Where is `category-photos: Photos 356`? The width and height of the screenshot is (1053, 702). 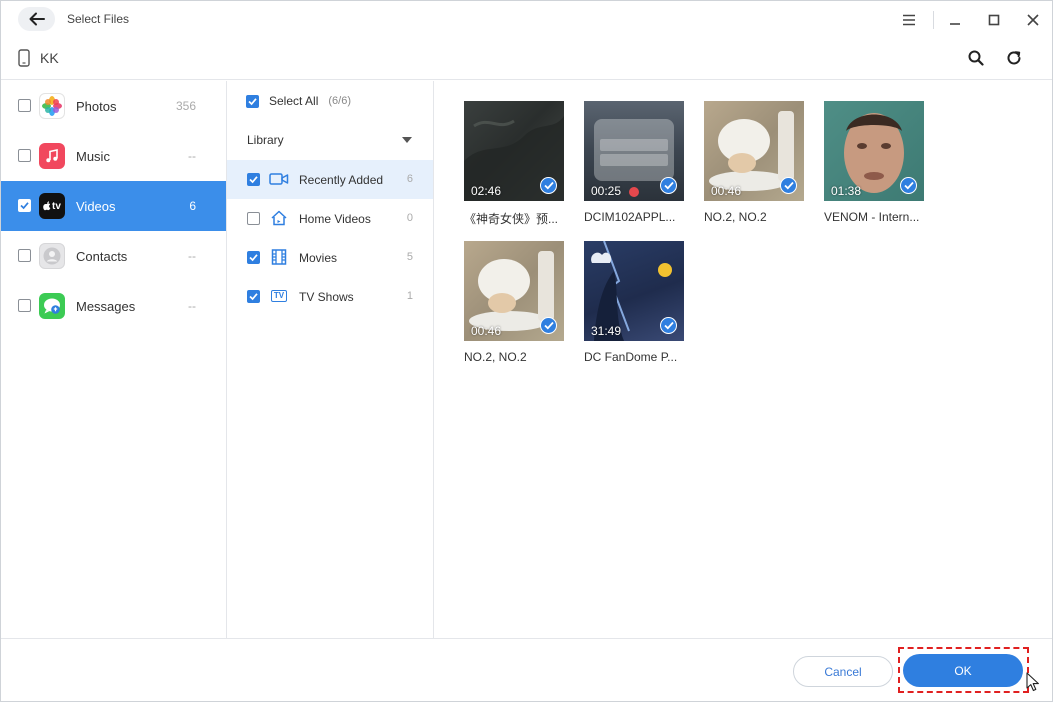 category-photos: Photos 356 is located at coordinates (113, 106).